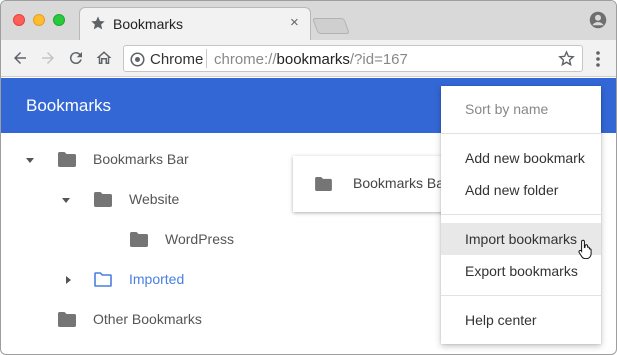 This screenshot has height=355, width=617. What do you see at coordinates (148, 24) in the screenshot?
I see `tab-title: Bookmarks` at bounding box center [148, 24].